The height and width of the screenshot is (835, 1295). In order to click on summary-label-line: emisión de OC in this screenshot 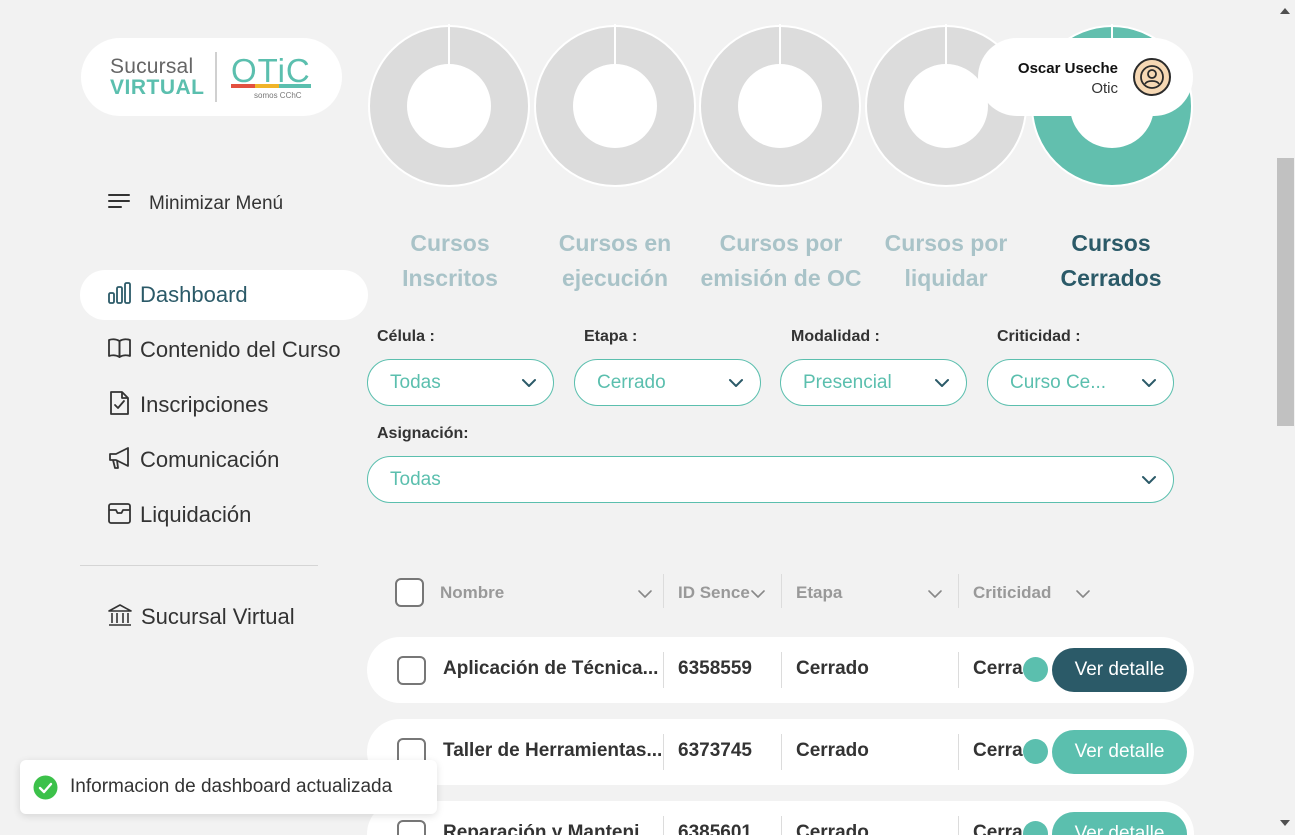, I will do `click(781, 278)`.